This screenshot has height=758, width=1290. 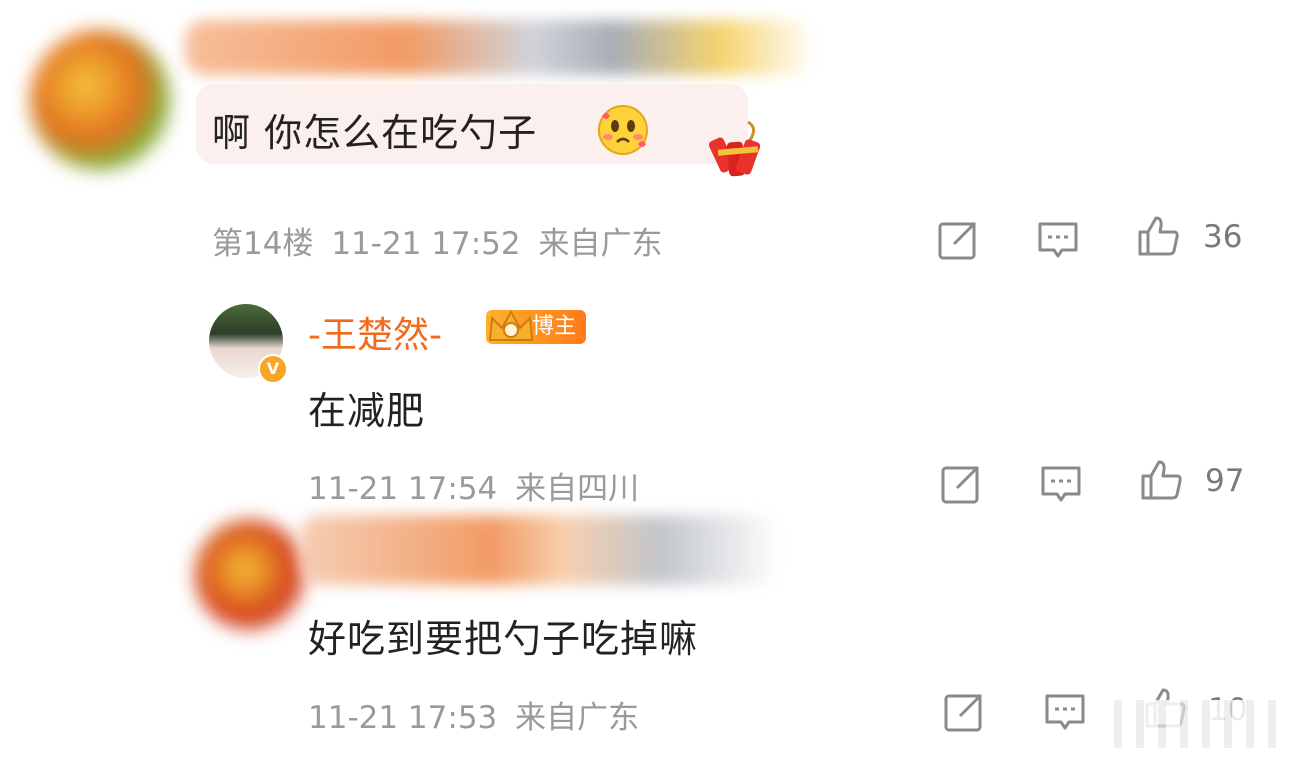 What do you see at coordinates (403, 718) in the screenshot?
I see `timestamp: 11-21 17:53` at bounding box center [403, 718].